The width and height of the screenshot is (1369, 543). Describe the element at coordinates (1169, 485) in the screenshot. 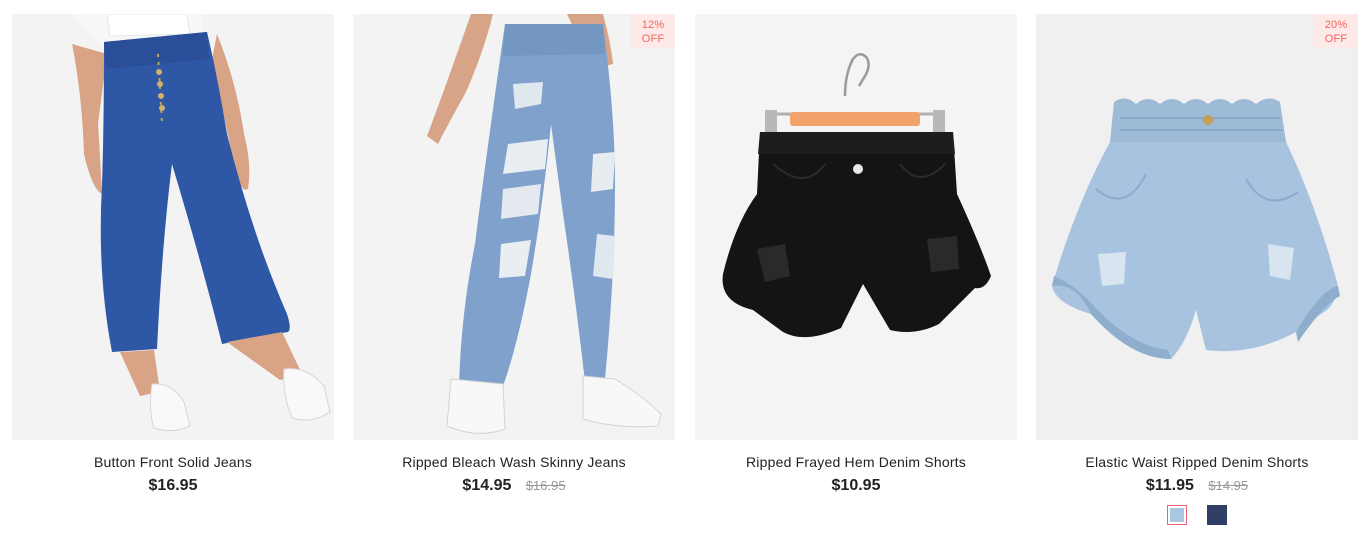

I see `product-price: $11.95` at that location.